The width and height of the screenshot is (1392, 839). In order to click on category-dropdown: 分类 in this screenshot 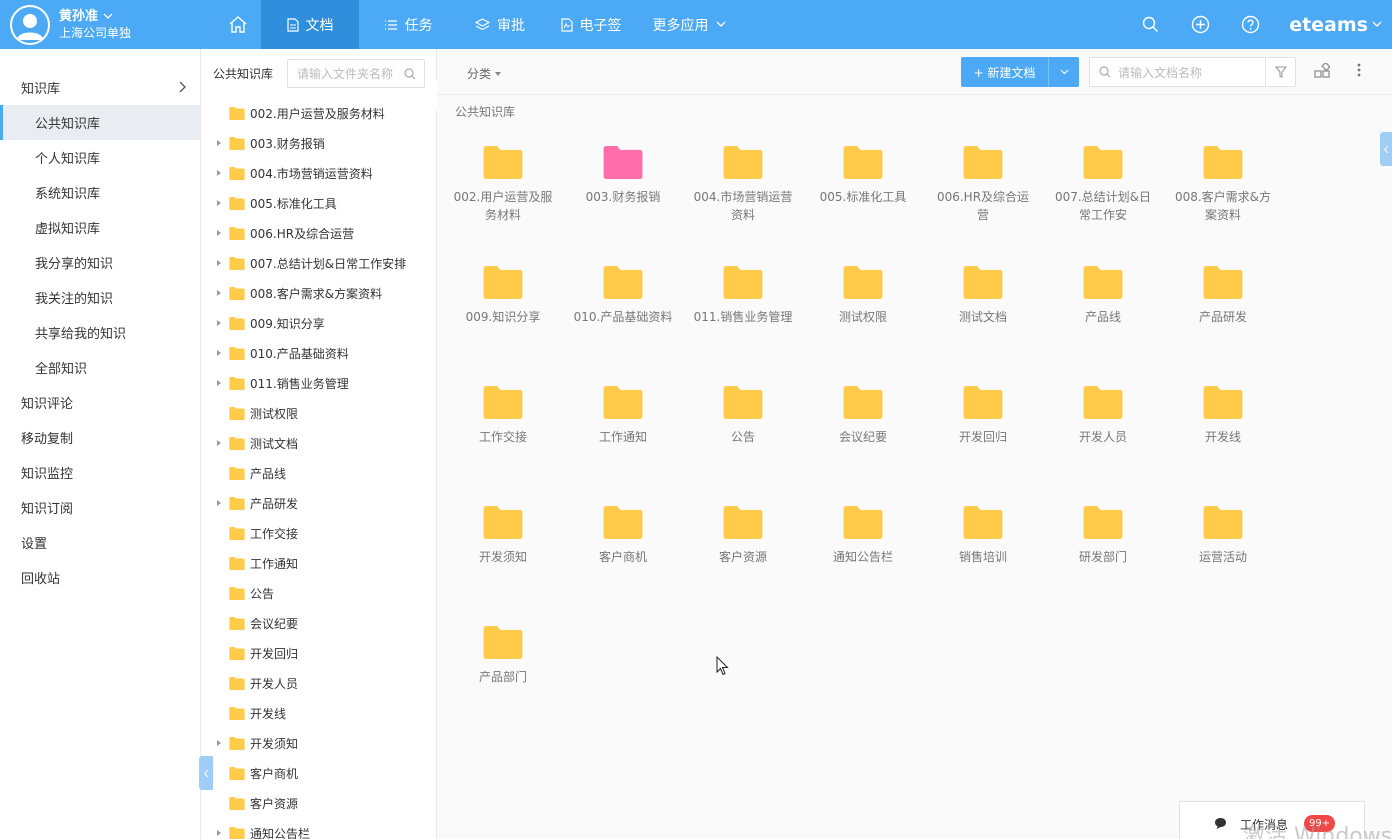, I will do `click(484, 73)`.